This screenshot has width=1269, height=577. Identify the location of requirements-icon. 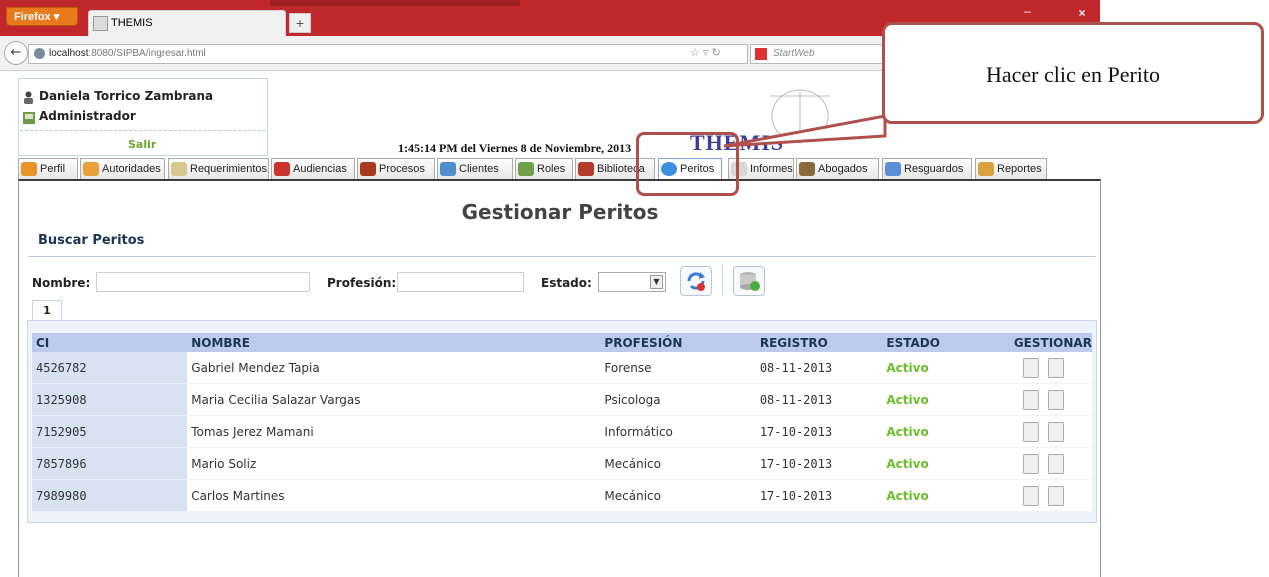
(179, 169).